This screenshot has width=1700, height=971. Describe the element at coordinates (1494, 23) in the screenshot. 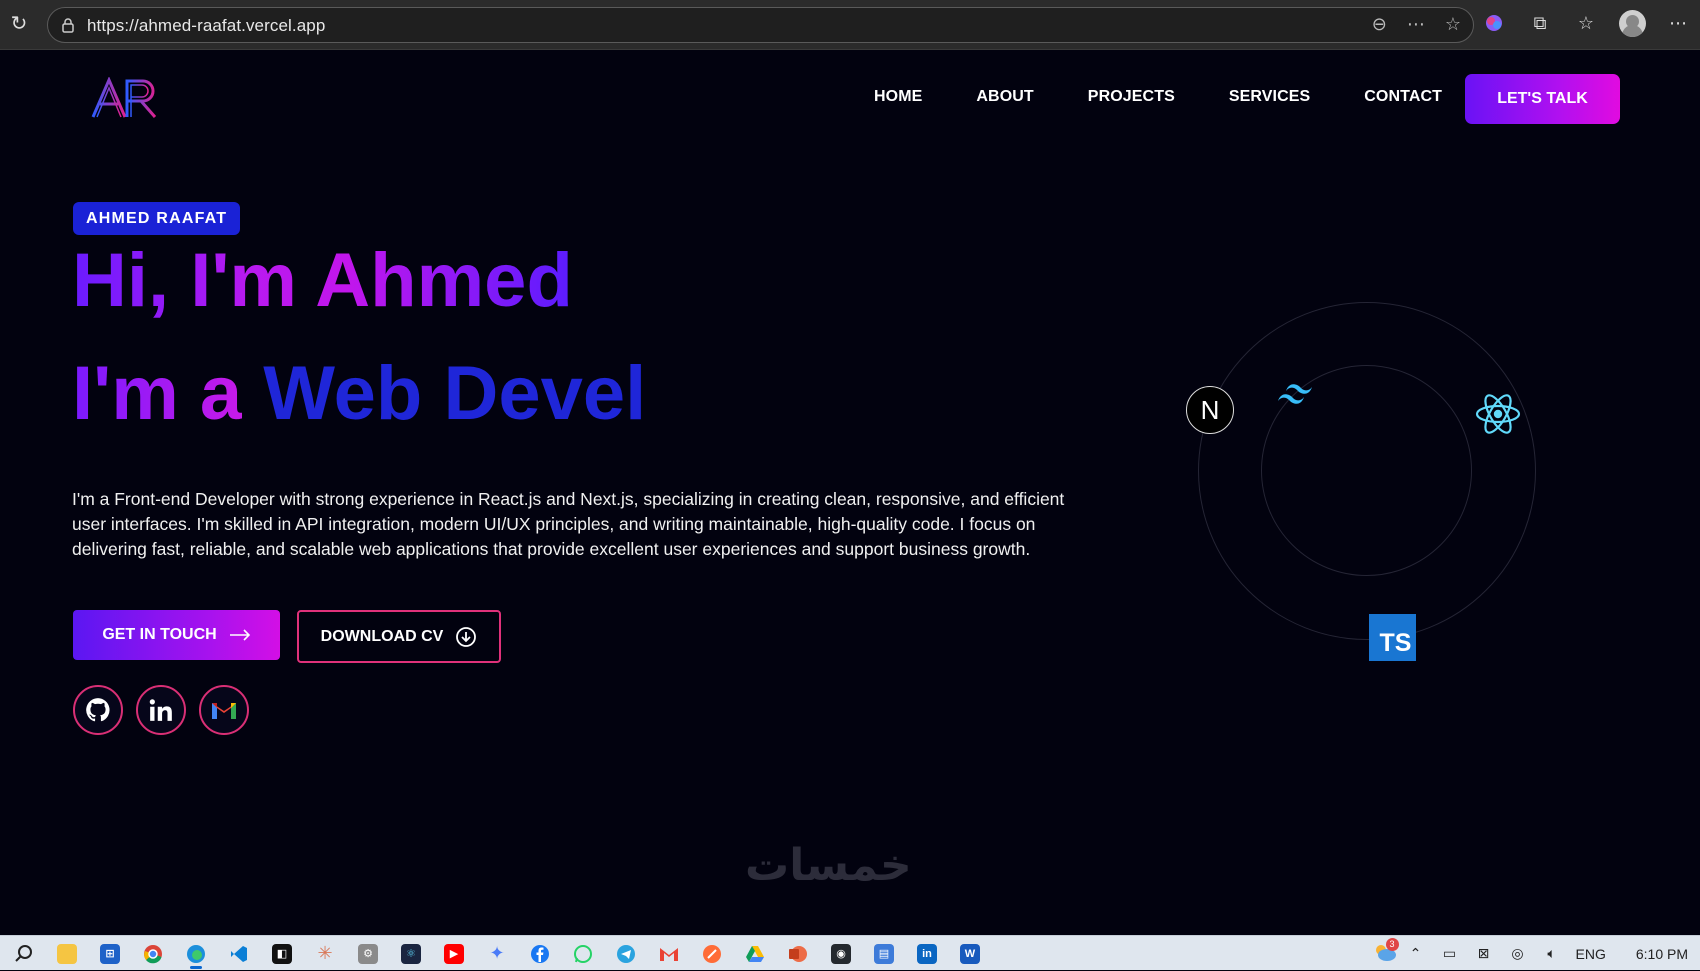

I see `copilot-icon` at that location.